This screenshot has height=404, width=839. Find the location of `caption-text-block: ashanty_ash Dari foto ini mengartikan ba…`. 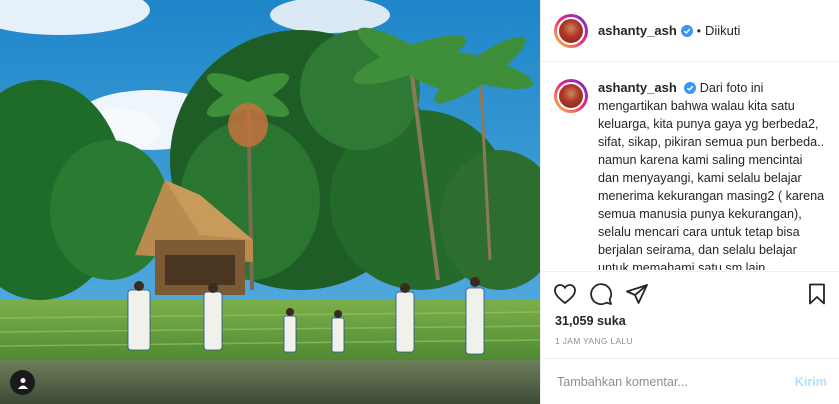

caption-text-block: ashanty_ash Dari foto ini mengartikan ba… is located at coordinates (711, 174).